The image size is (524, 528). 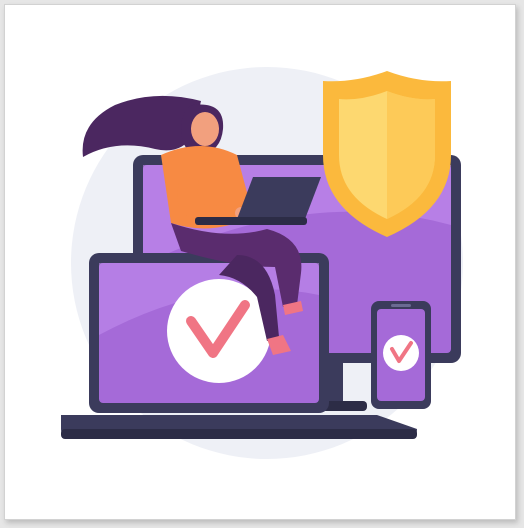 I want to click on smartphone-icon, so click(x=401, y=355).